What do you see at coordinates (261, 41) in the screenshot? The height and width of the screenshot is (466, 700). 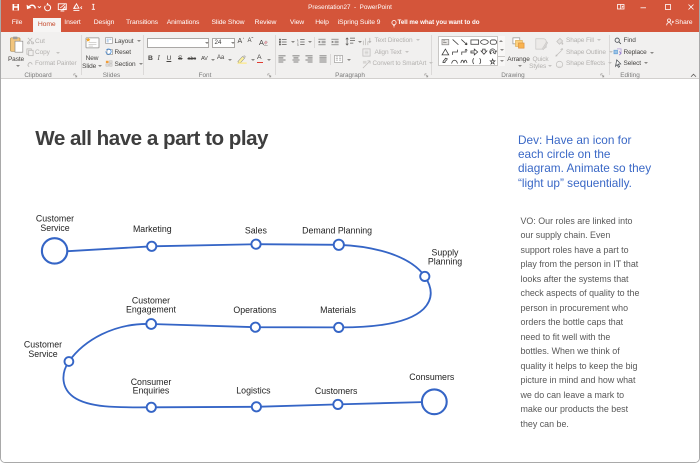 I see `svg-text: A` at bounding box center [261, 41].